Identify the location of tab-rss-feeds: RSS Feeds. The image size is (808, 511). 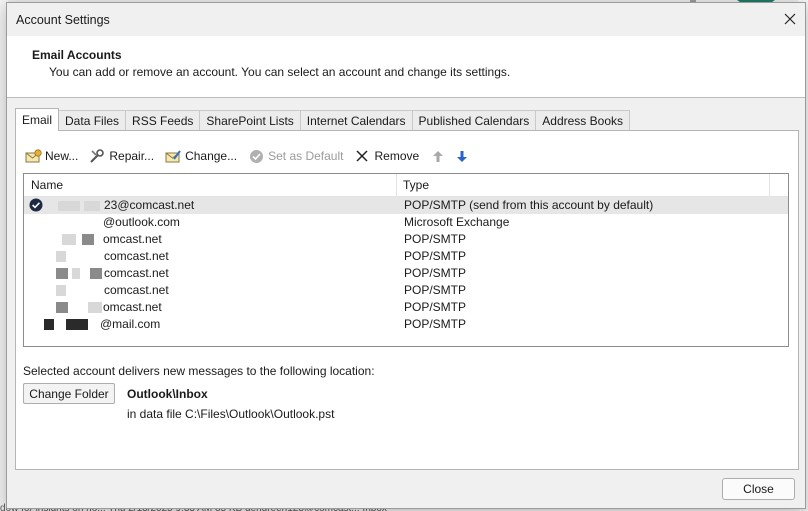
(163, 120).